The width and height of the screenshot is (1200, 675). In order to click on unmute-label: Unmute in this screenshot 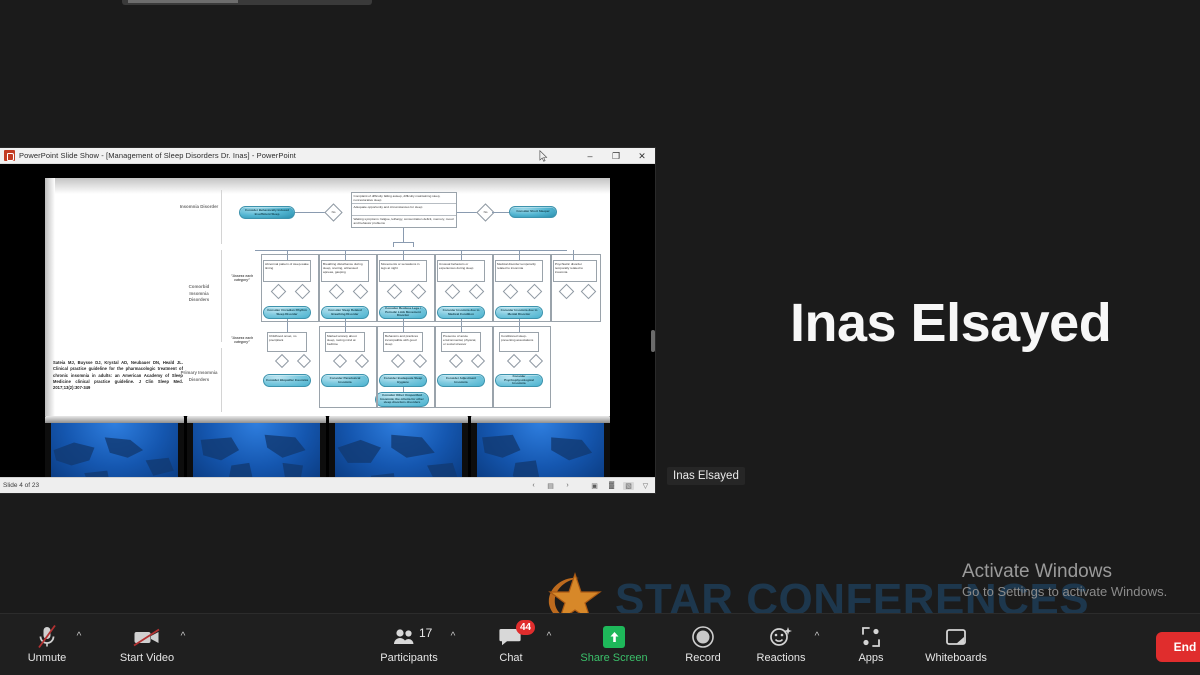, I will do `click(47, 658)`.